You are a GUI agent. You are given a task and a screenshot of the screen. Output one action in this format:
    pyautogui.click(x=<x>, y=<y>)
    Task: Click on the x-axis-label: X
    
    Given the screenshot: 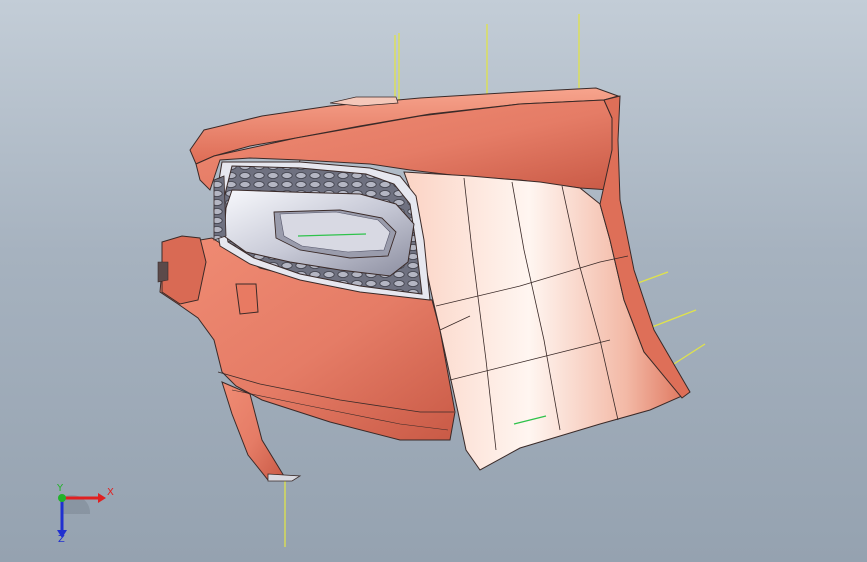 What is the action you would take?
    pyautogui.click(x=110, y=492)
    